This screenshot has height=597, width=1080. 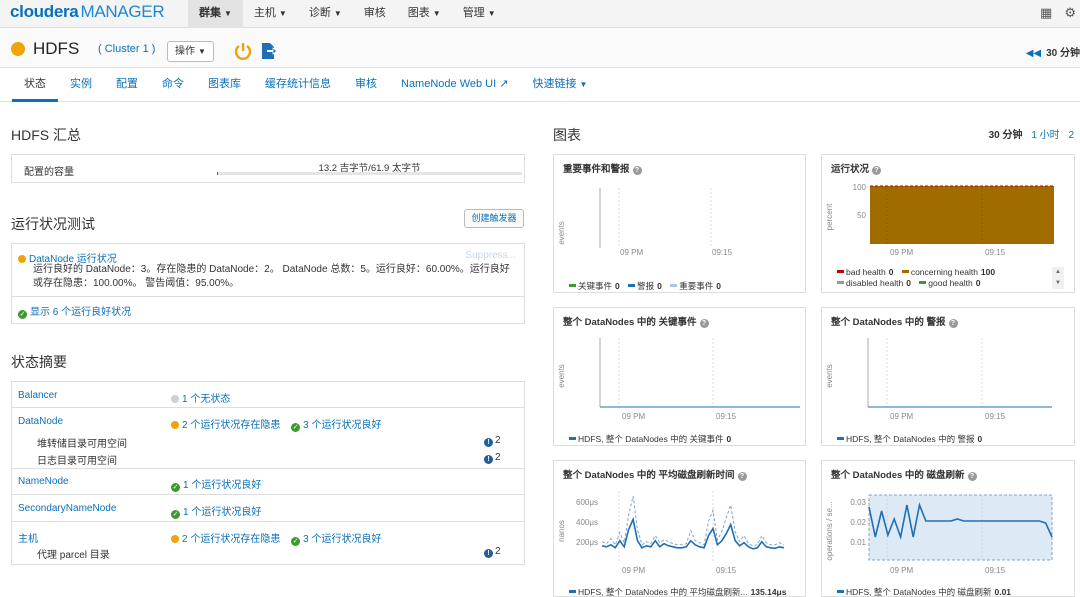 What do you see at coordinates (39, 362) in the screenshot?
I see `status-summary-title: 状态摘要` at bounding box center [39, 362].